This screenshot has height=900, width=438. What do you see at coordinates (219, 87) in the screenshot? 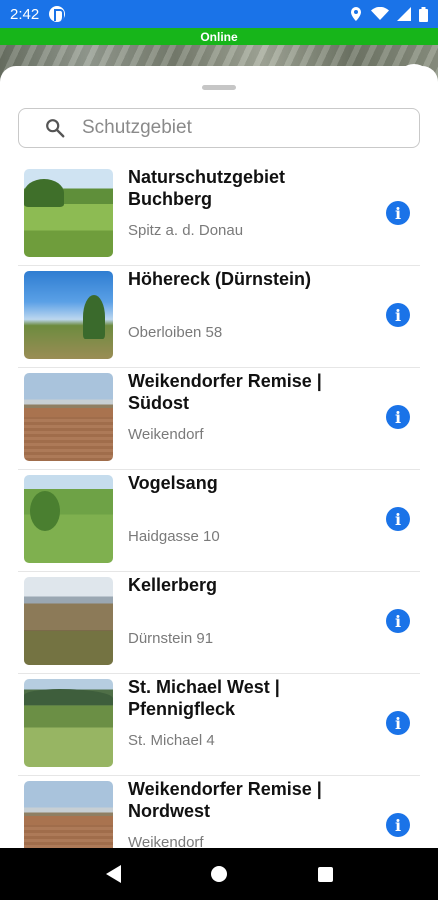
I see `sheet-drag-handle` at bounding box center [219, 87].